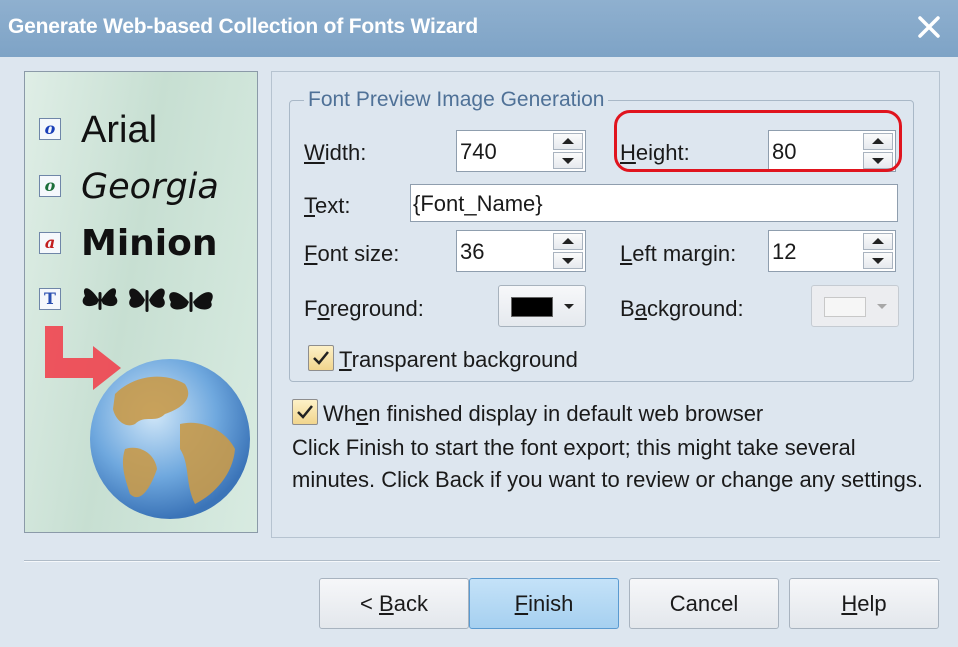 Image resolution: width=958 pixels, height=647 pixels. What do you see at coordinates (678, 253) in the screenshot?
I see `left-margin-label: Left margin:` at bounding box center [678, 253].